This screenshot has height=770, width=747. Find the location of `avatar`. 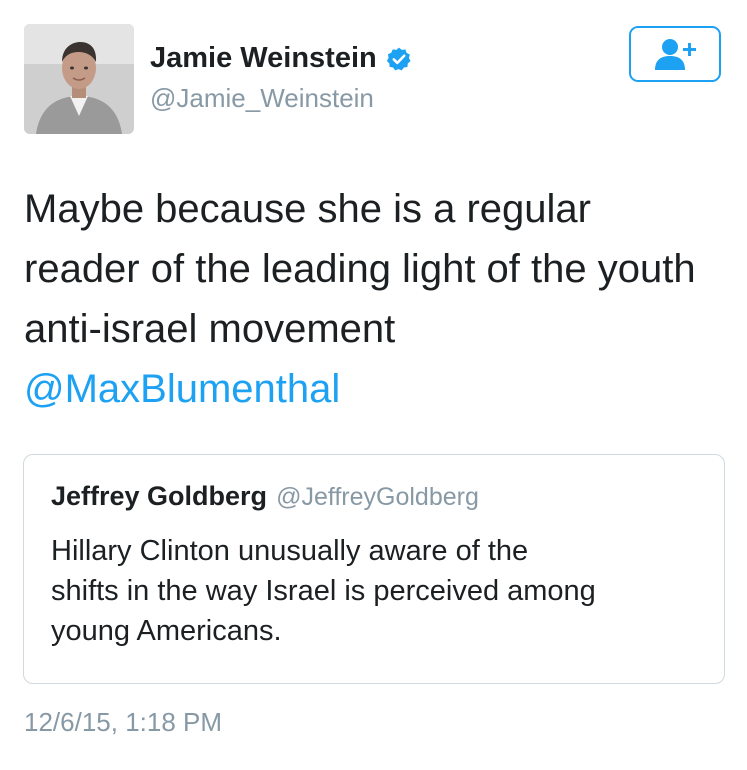

avatar is located at coordinates (79, 79).